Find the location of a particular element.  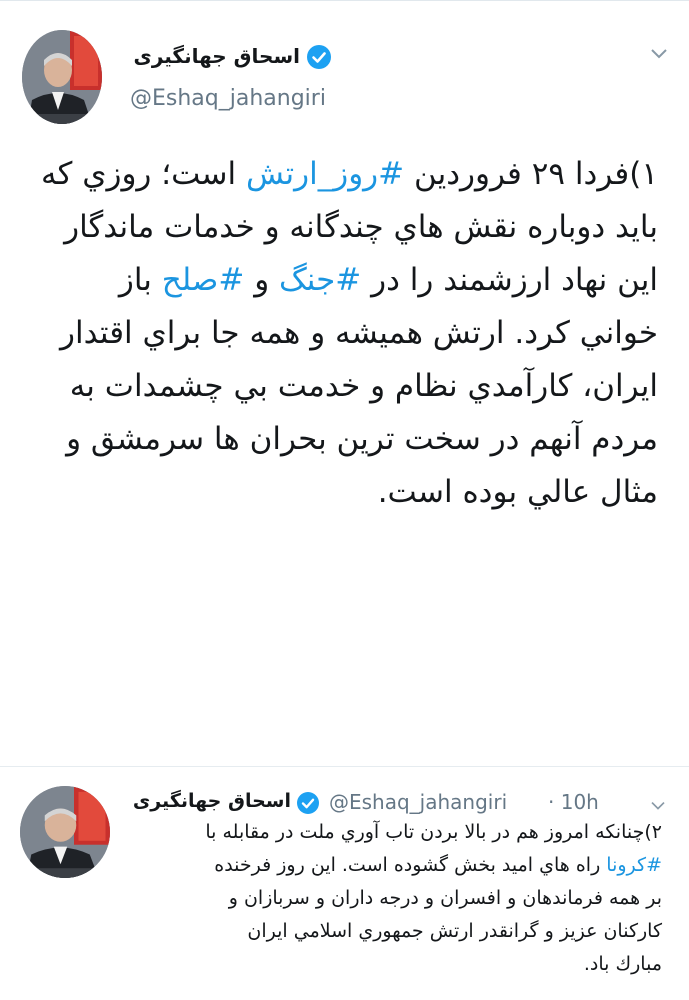

tweet-divider is located at coordinates (344, 766).